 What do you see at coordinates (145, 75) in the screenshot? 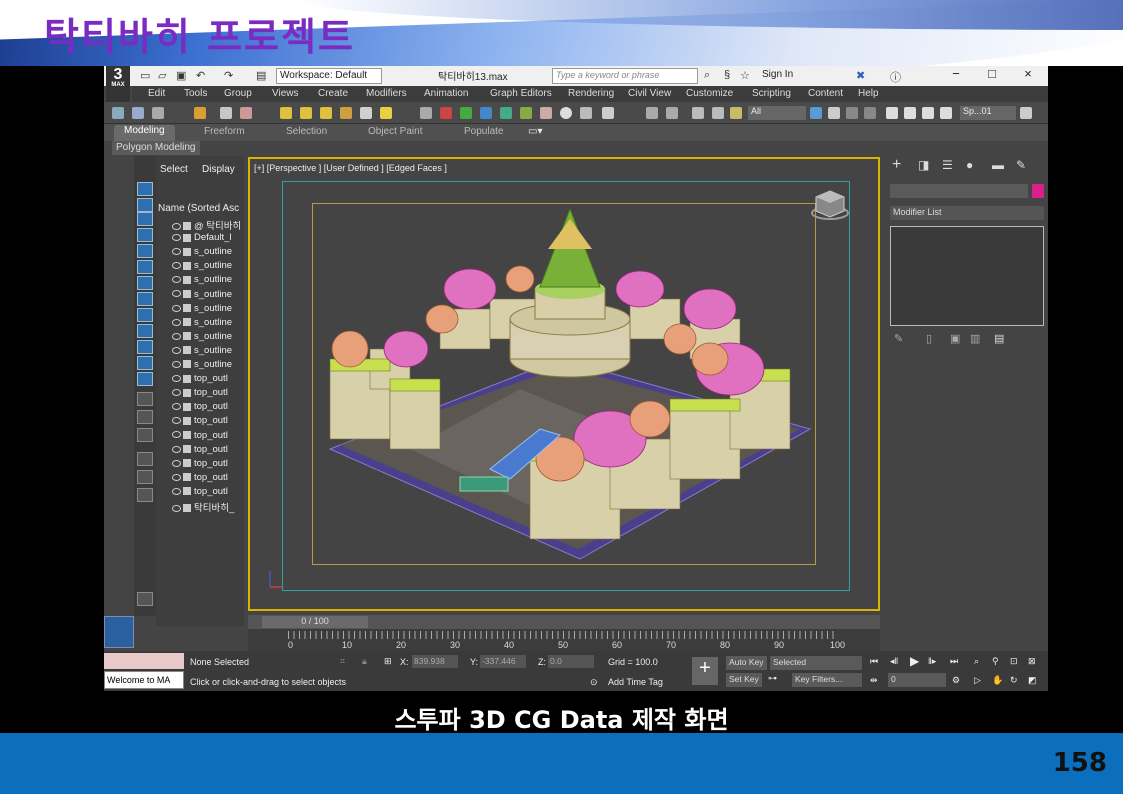
I see `new-file-icon: ▭` at bounding box center [145, 75].